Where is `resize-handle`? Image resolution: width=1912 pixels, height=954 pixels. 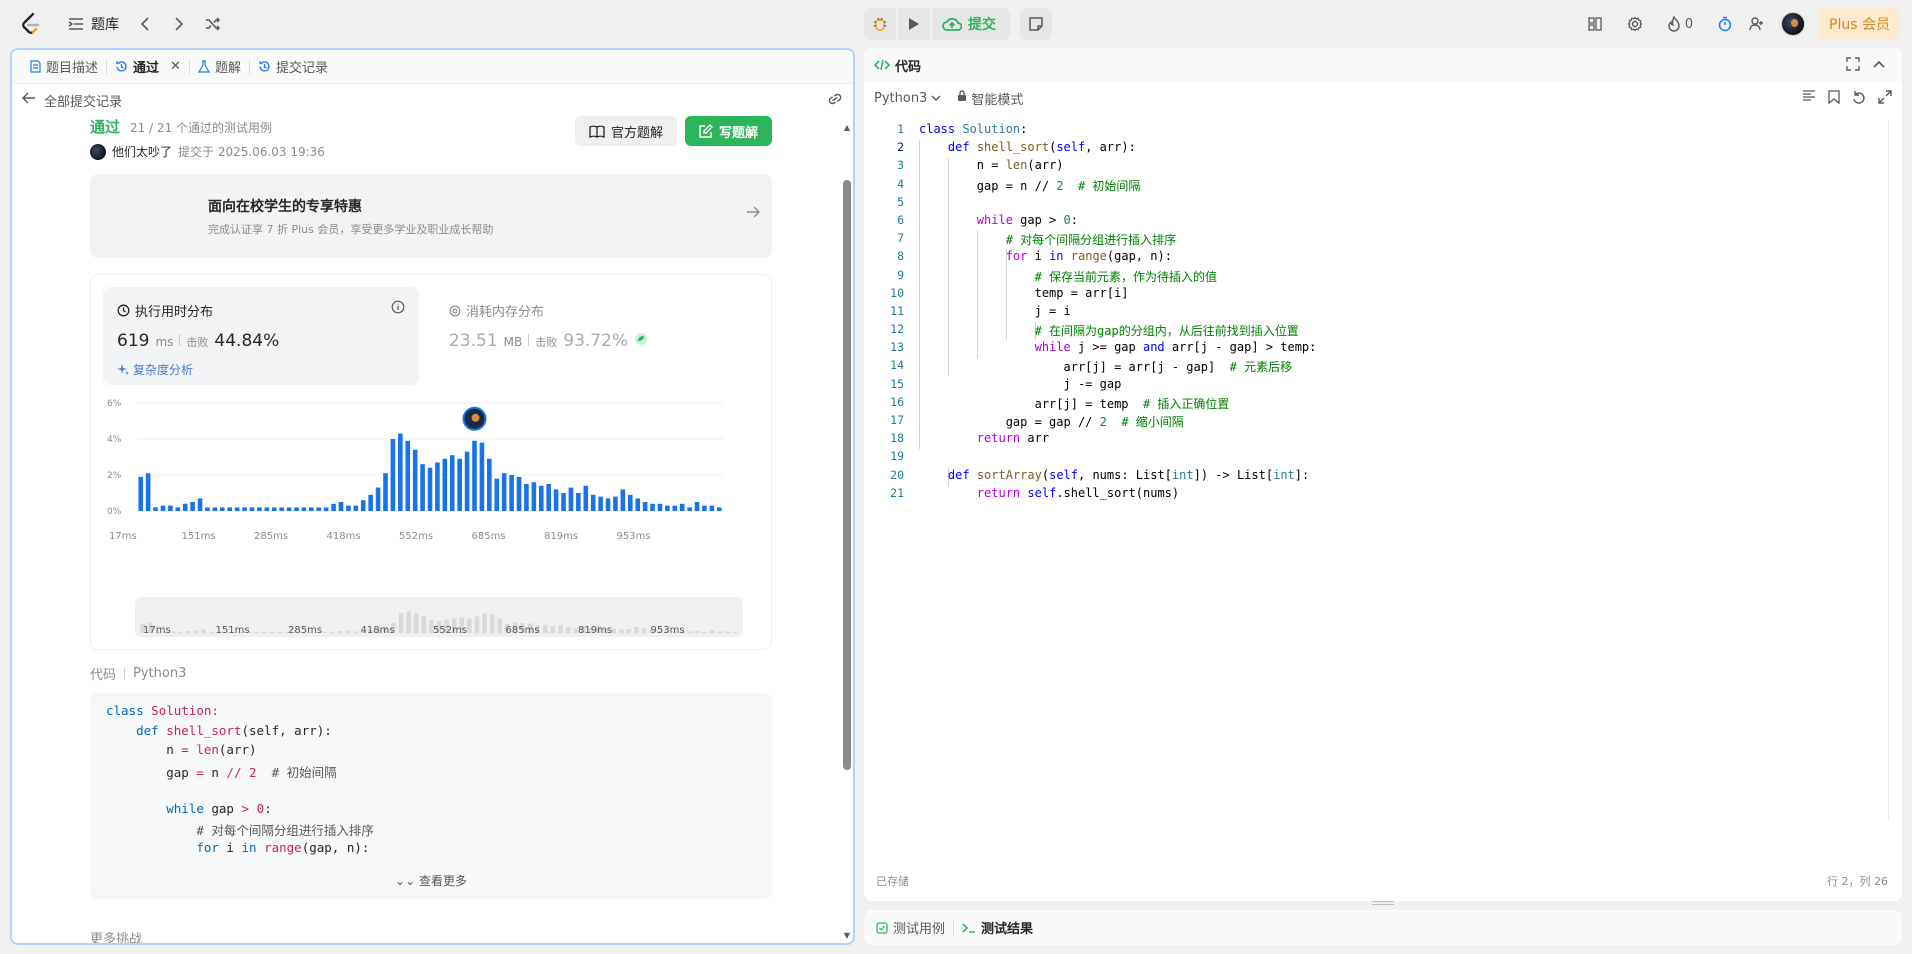
resize-handle is located at coordinates (1383, 903).